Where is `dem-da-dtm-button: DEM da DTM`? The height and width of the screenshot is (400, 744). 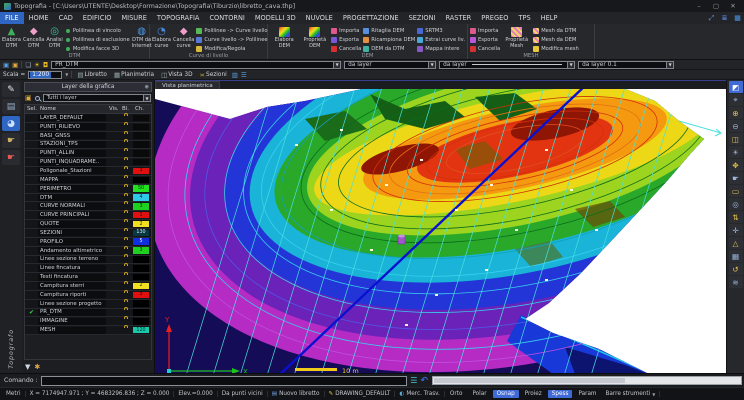
dem-da-dtm-button: DEM da DTM is located at coordinates (389, 49).